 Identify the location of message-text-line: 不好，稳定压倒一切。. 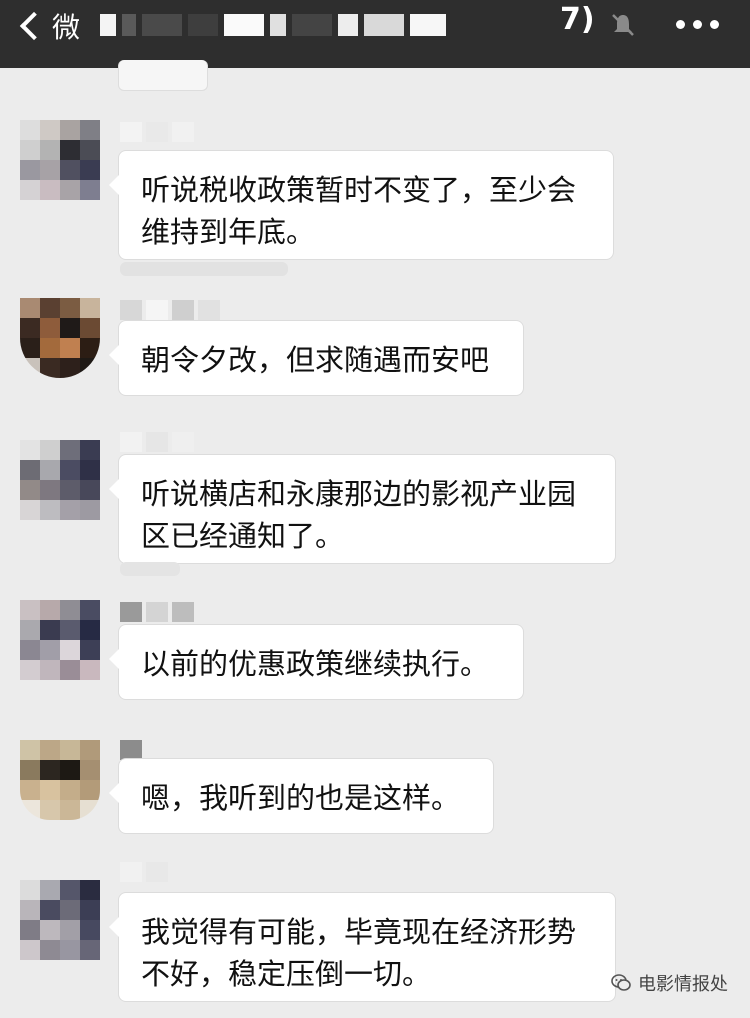
(286, 974).